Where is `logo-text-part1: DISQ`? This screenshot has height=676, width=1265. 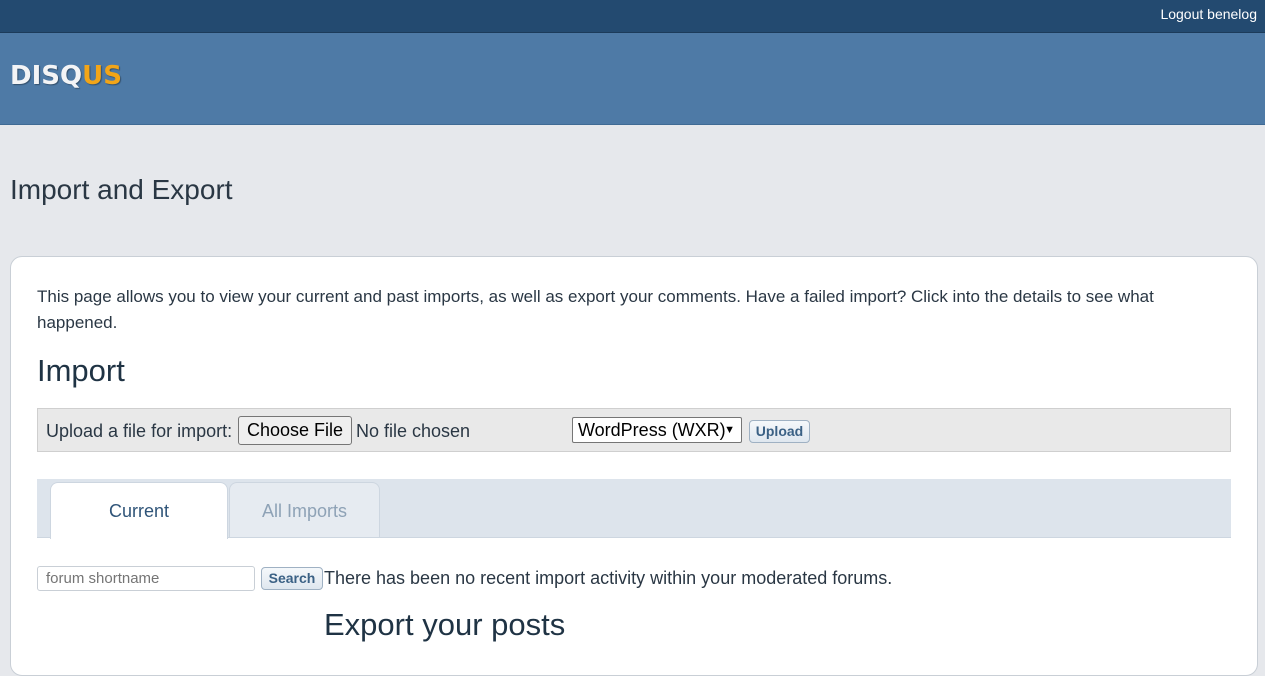
logo-text-part1: DISQ is located at coordinates (46, 76).